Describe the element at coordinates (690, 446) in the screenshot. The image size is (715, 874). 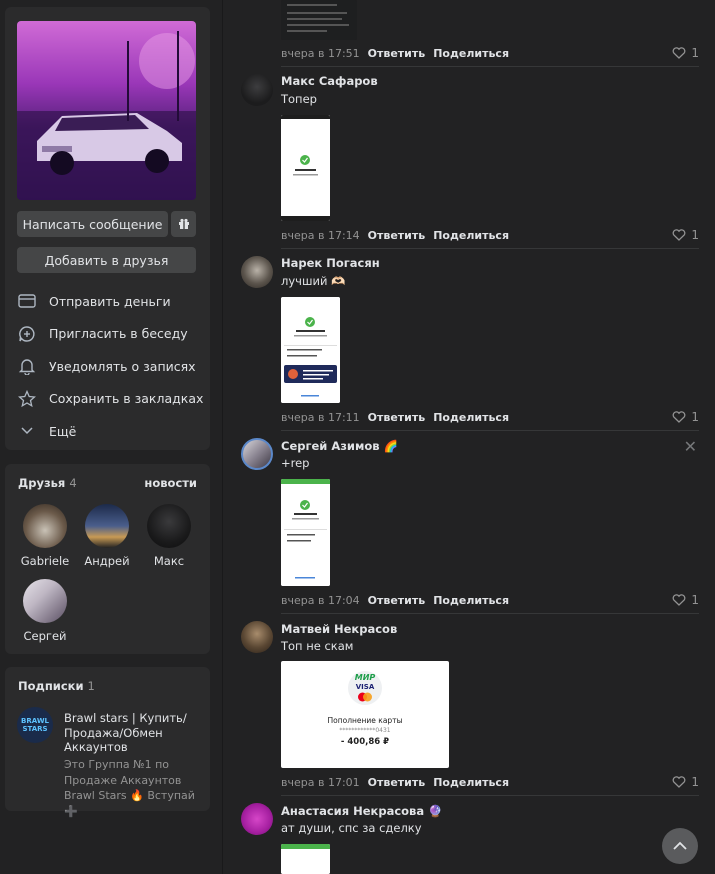
I see `close-icon: ✕` at that location.